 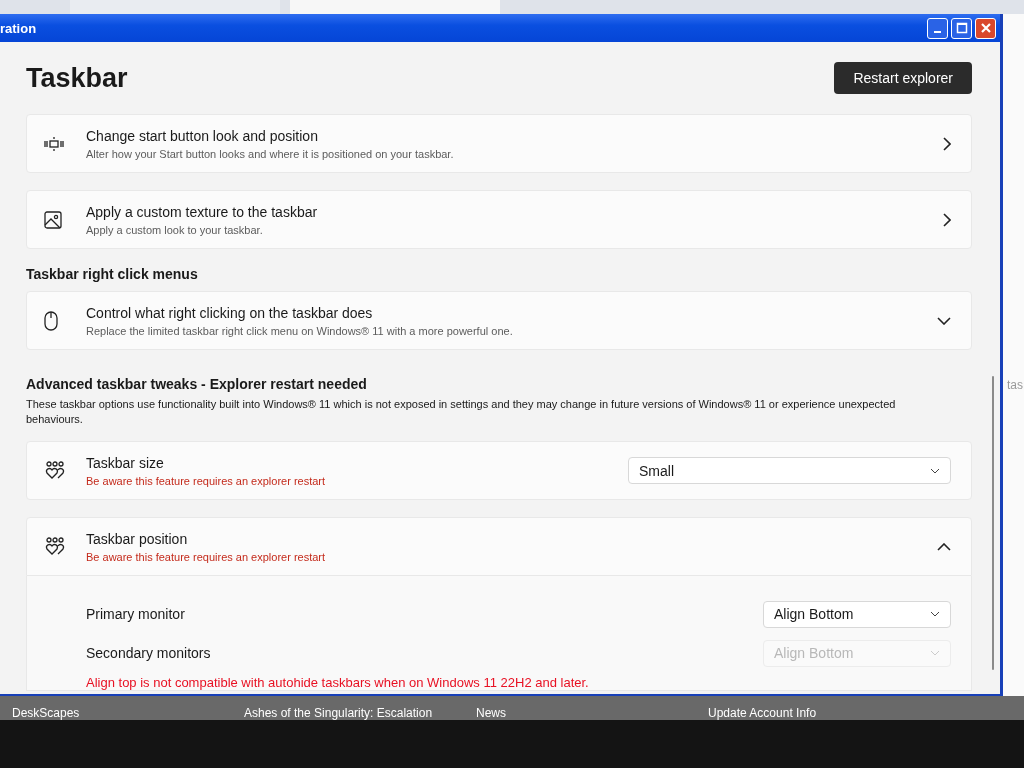 What do you see at coordinates (148, 653) in the screenshot?
I see `option-label: Secondary monitors` at bounding box center [148, 653].